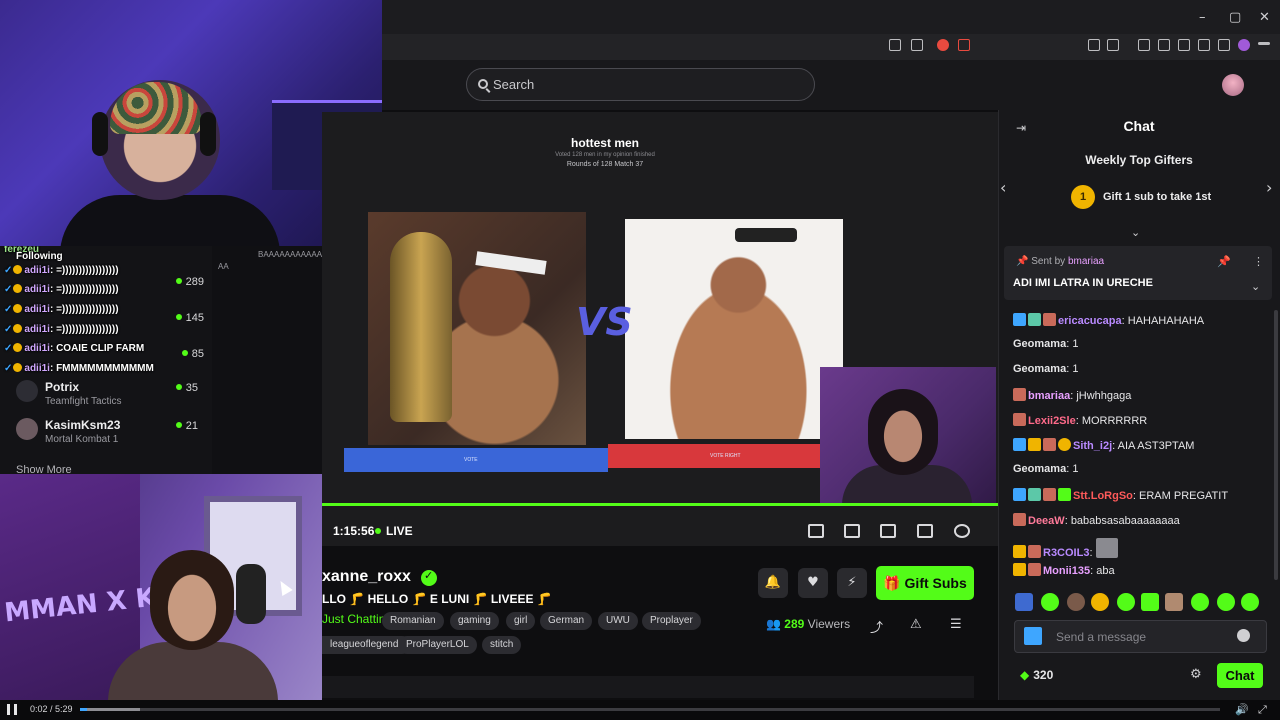 The width and height of the screenshot is (1280, 720). Describe the element at coordinates (83, 425) in the screenshot. I see `channel-name: KasimKsm23` at that location.